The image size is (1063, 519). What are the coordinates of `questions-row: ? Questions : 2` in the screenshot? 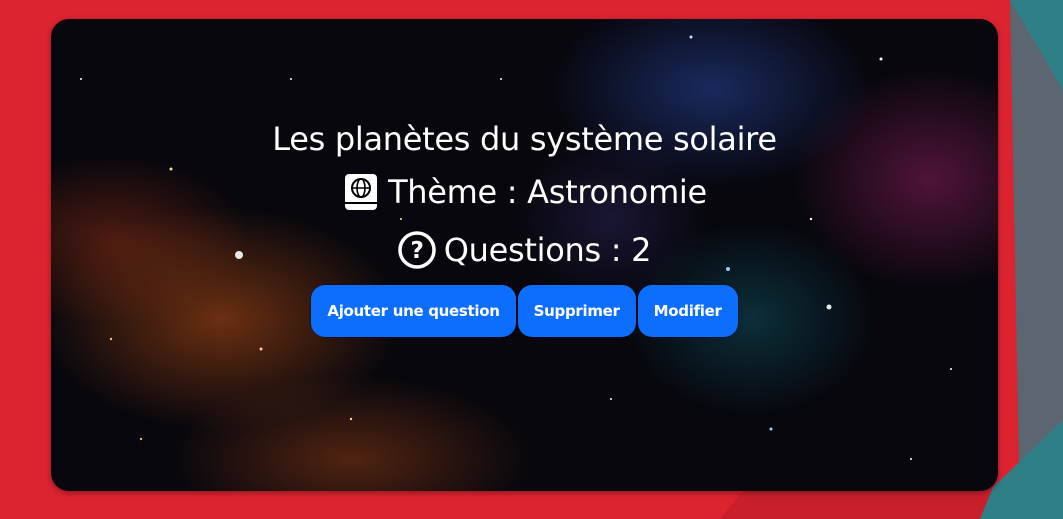 It's located at (524, 250).